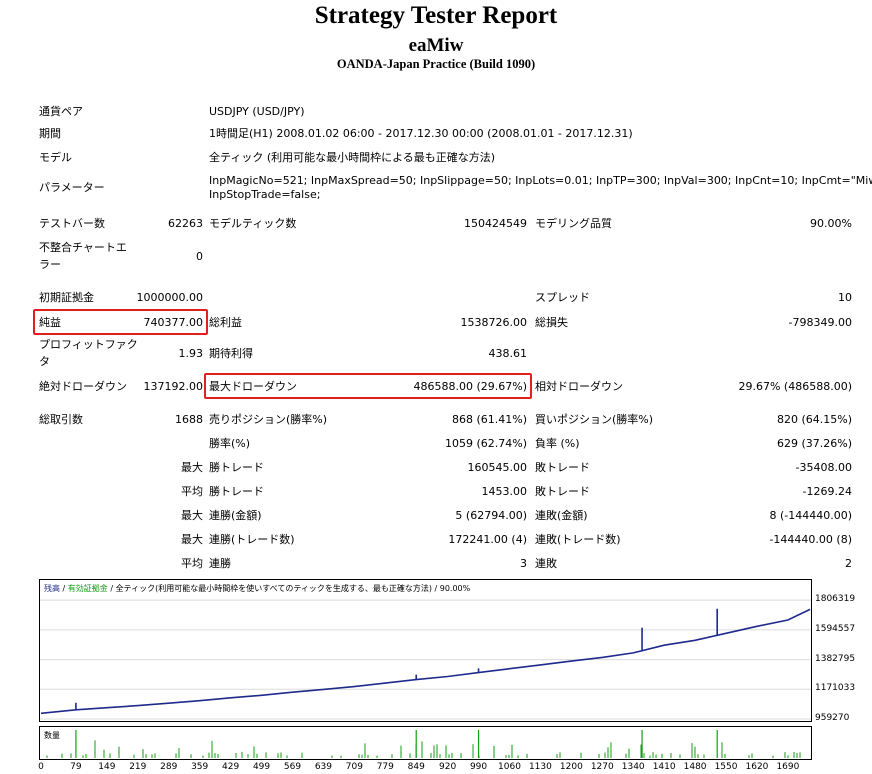  What do you see at coordinates (436, 15) in the screenshot?
I see `report-title: Strategy Tester Report` at bounding box center [436, 15].